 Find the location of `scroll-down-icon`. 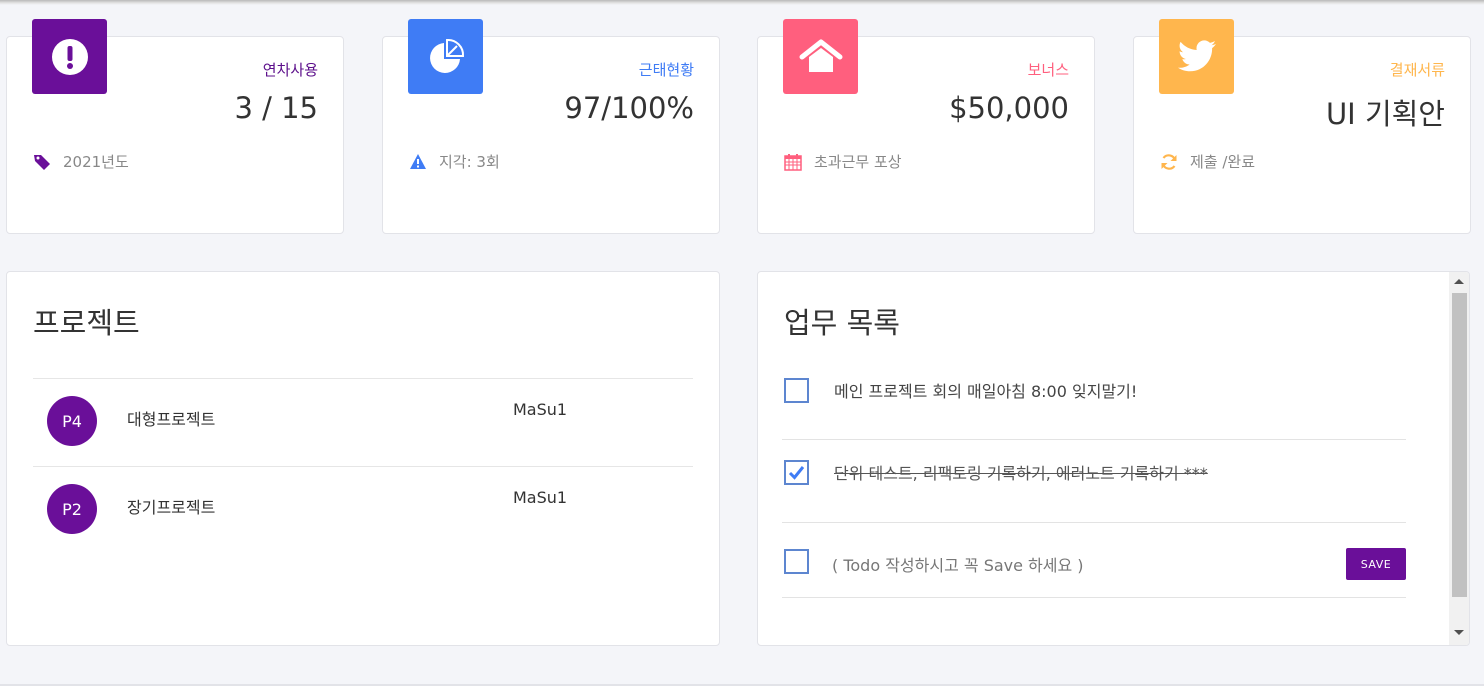

scroll-down-icon is located at coordinates (1459, 632).